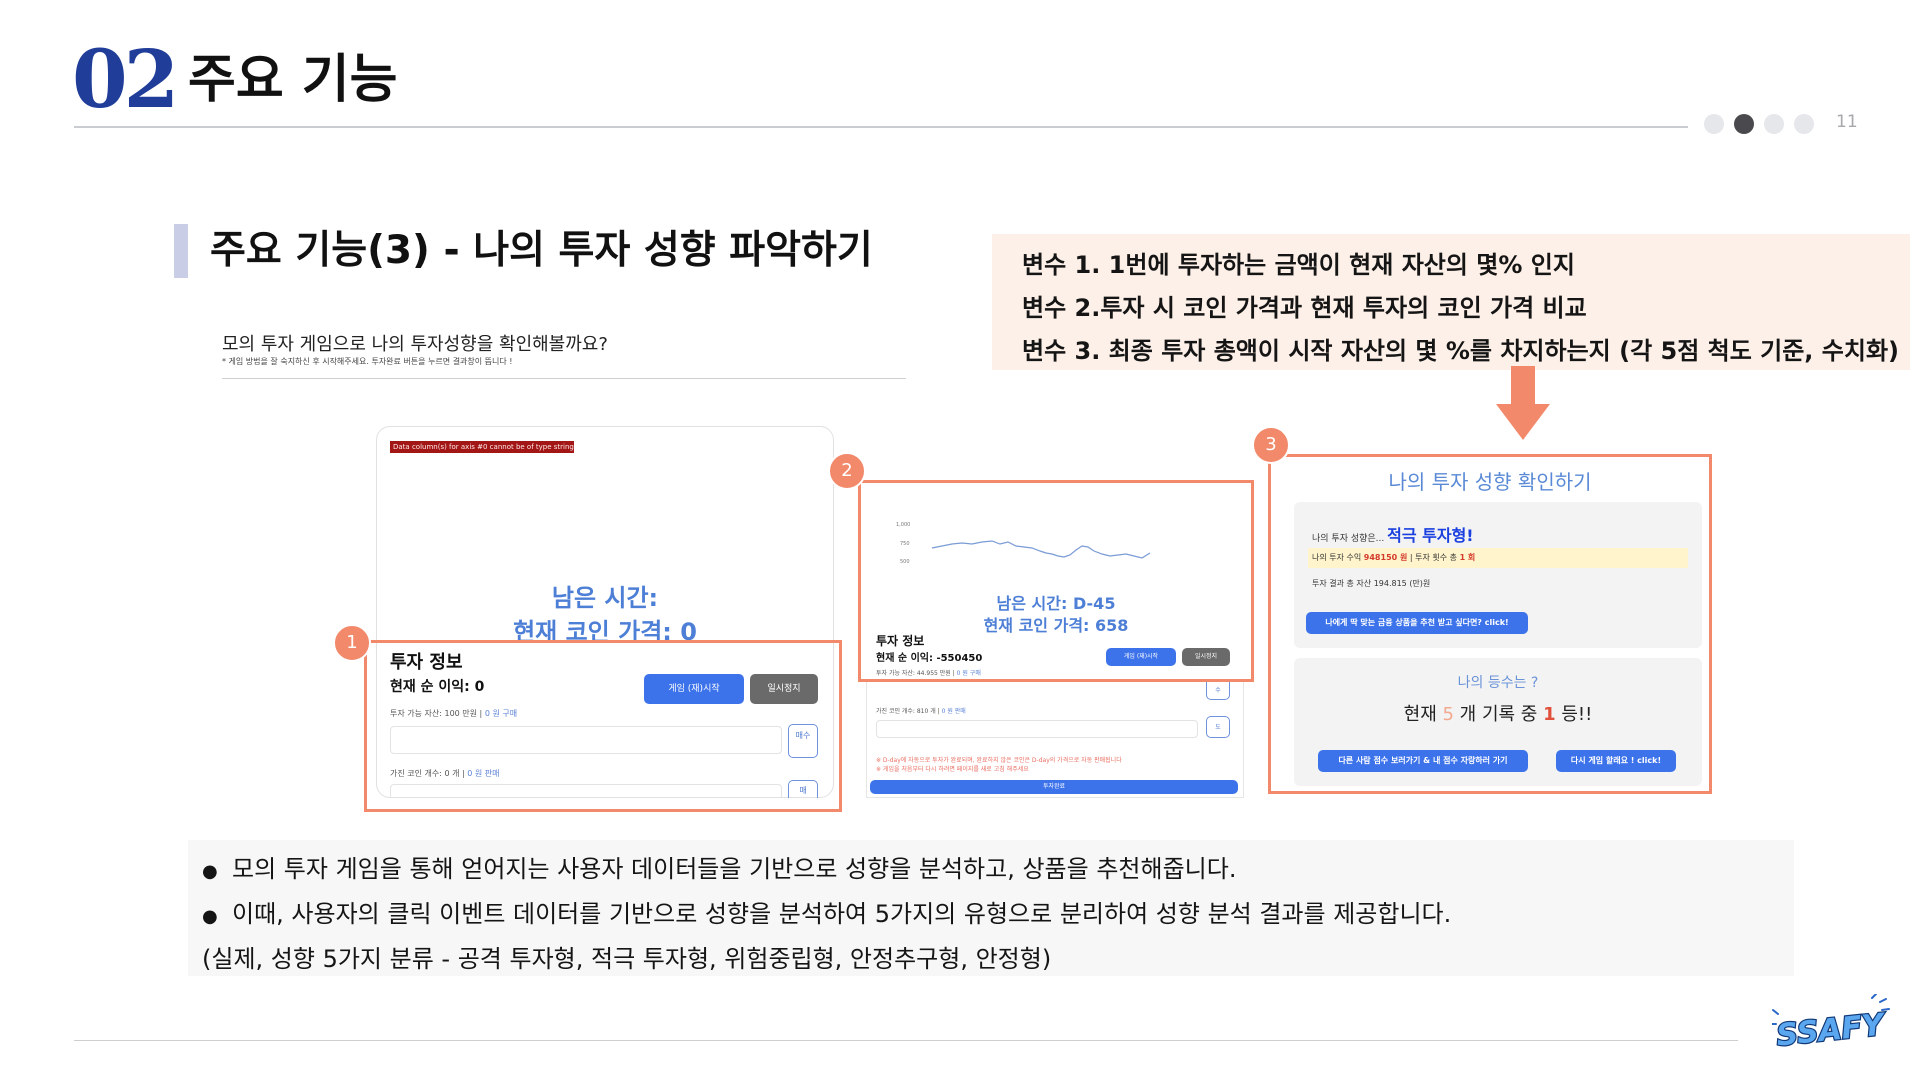 The height and width of the screenshot is (1080, 1920). I want to click on variable-line: 변수 2.투자 시 코인 가격과 현재 투자의 코인 가격 비교, so click(1304, 308).